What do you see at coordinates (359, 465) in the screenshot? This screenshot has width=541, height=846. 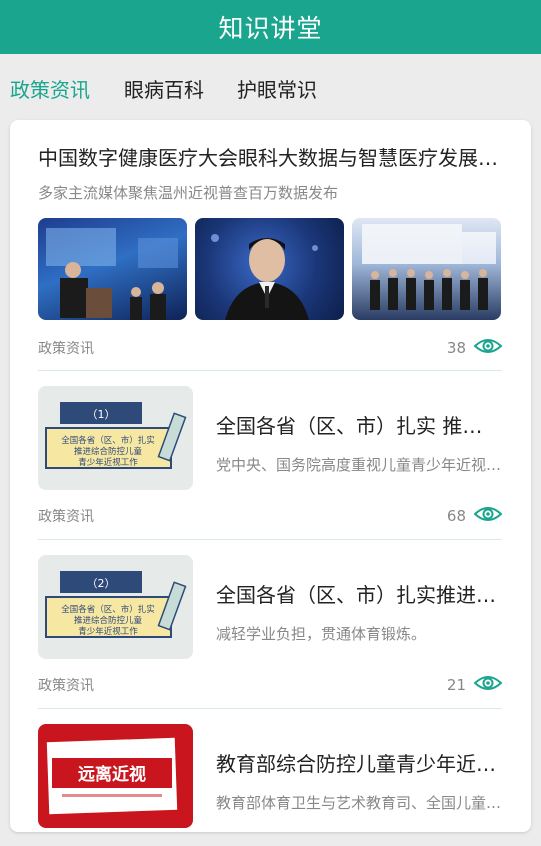 I see `article-subtitle: 党中央、国务院高度重视儿童青少年近视防控工作` at bounding box center [359, 465].